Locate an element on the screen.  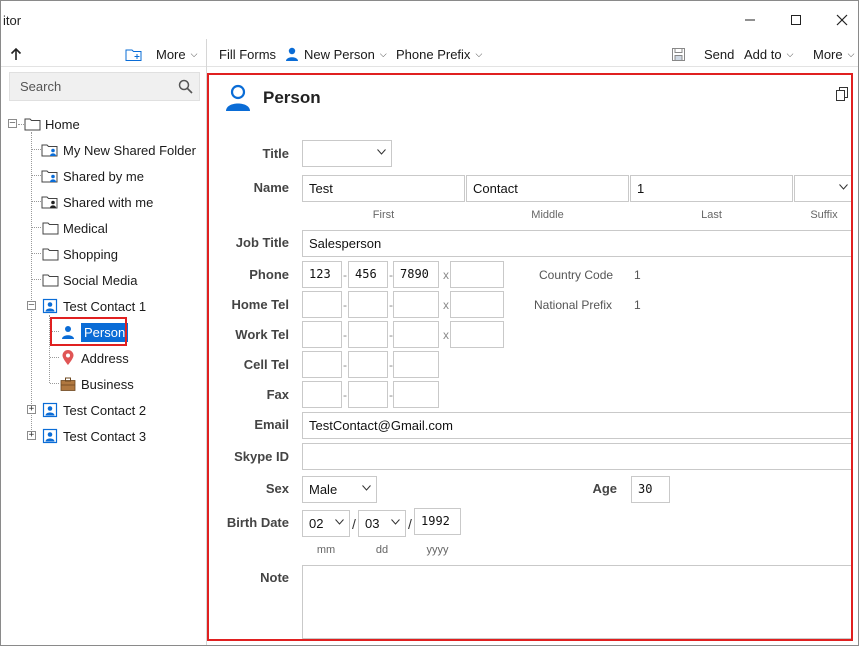
day-caption: dd is located at coordinates (382, 550).